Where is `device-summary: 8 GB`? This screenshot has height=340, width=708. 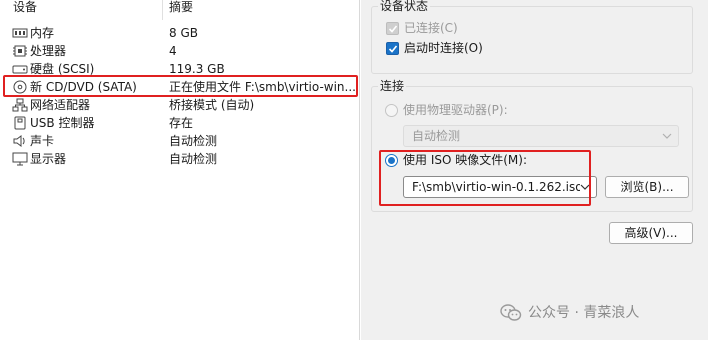 device-summary: 8 GB is located at coordinates (183, 33).